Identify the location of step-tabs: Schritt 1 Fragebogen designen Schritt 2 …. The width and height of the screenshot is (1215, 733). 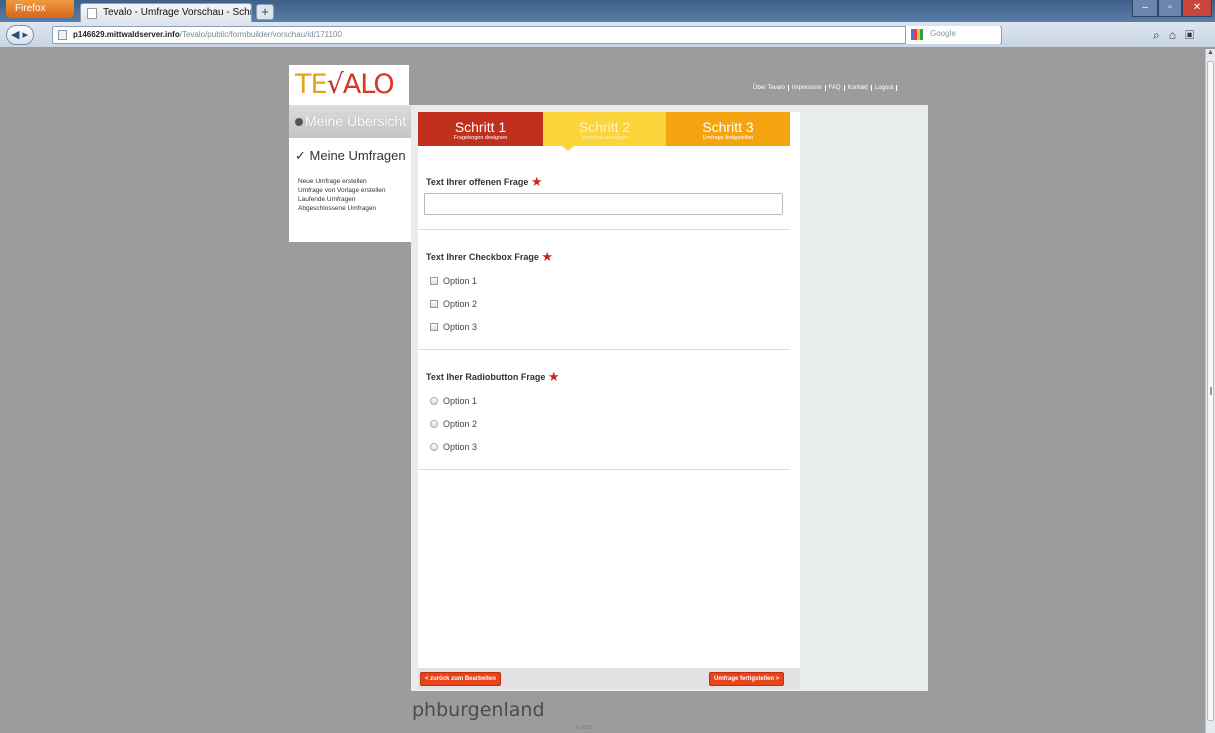
(604, 129).